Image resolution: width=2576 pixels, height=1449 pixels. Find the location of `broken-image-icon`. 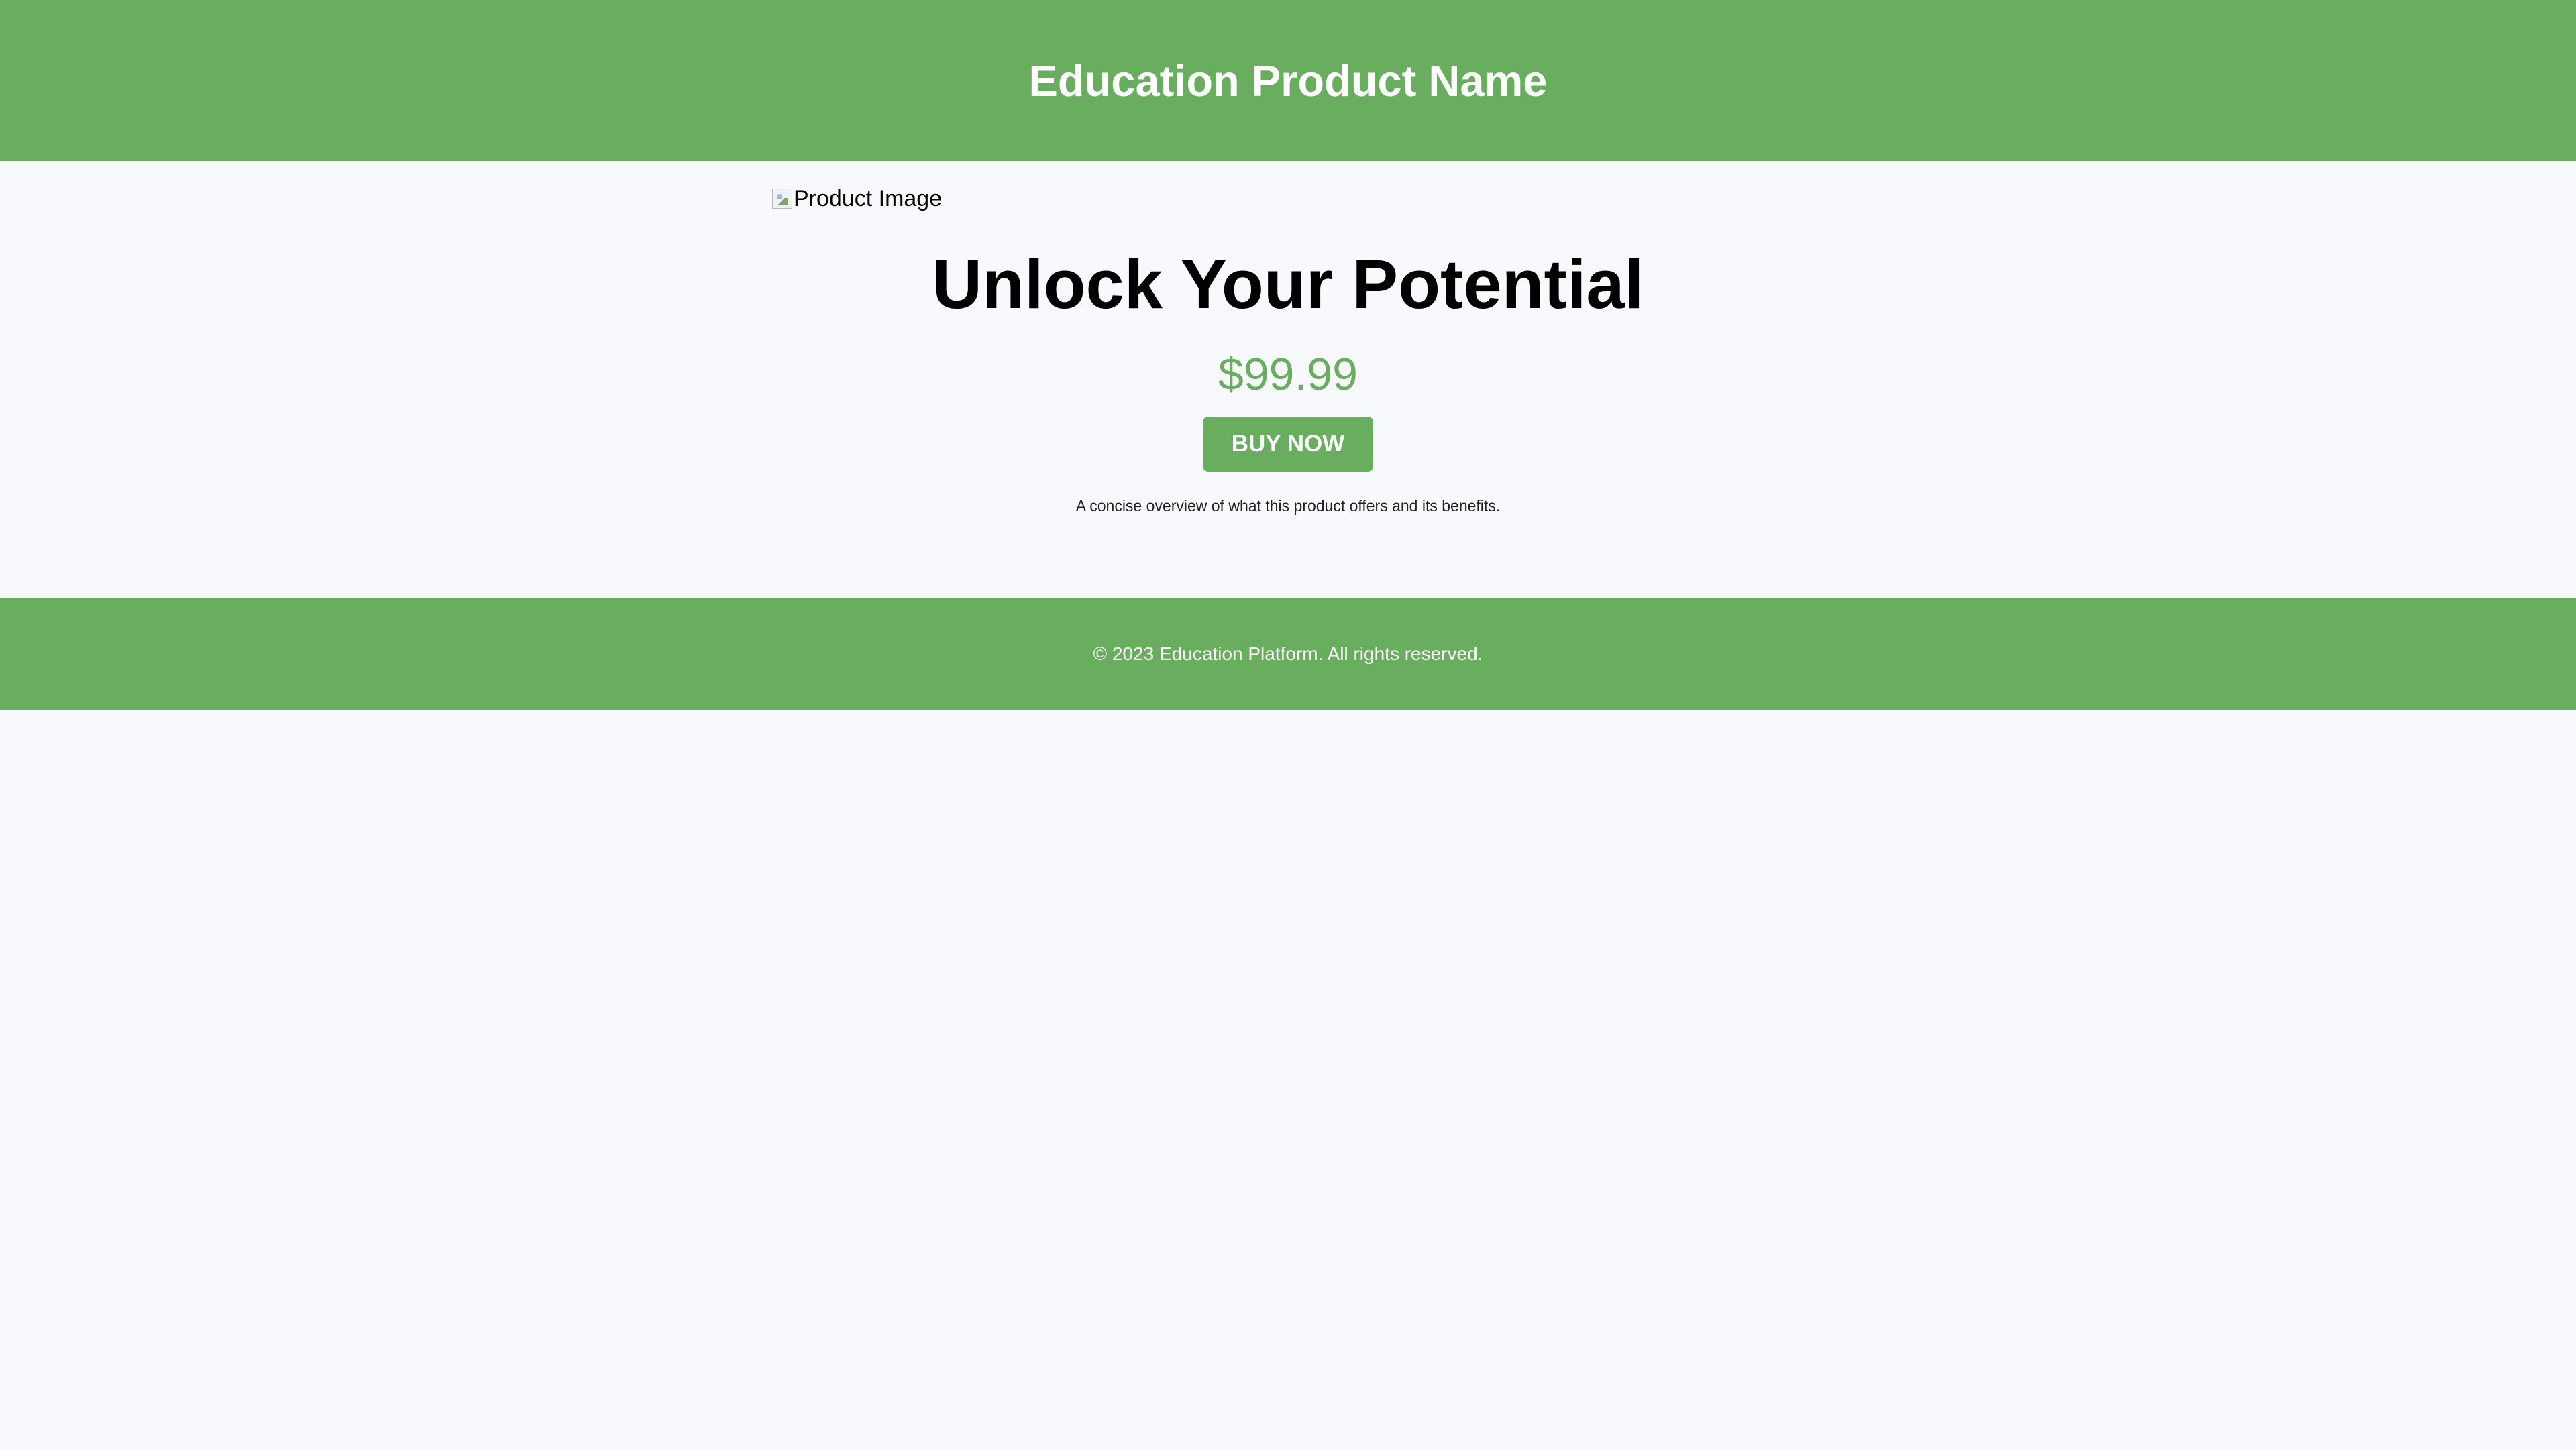

broken-image-icon is located at coordinates (782, 199).